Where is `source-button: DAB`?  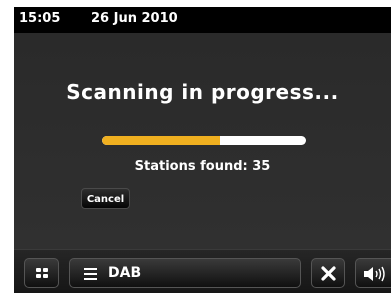
source-button: DAB is located at coordinates (185, 273).